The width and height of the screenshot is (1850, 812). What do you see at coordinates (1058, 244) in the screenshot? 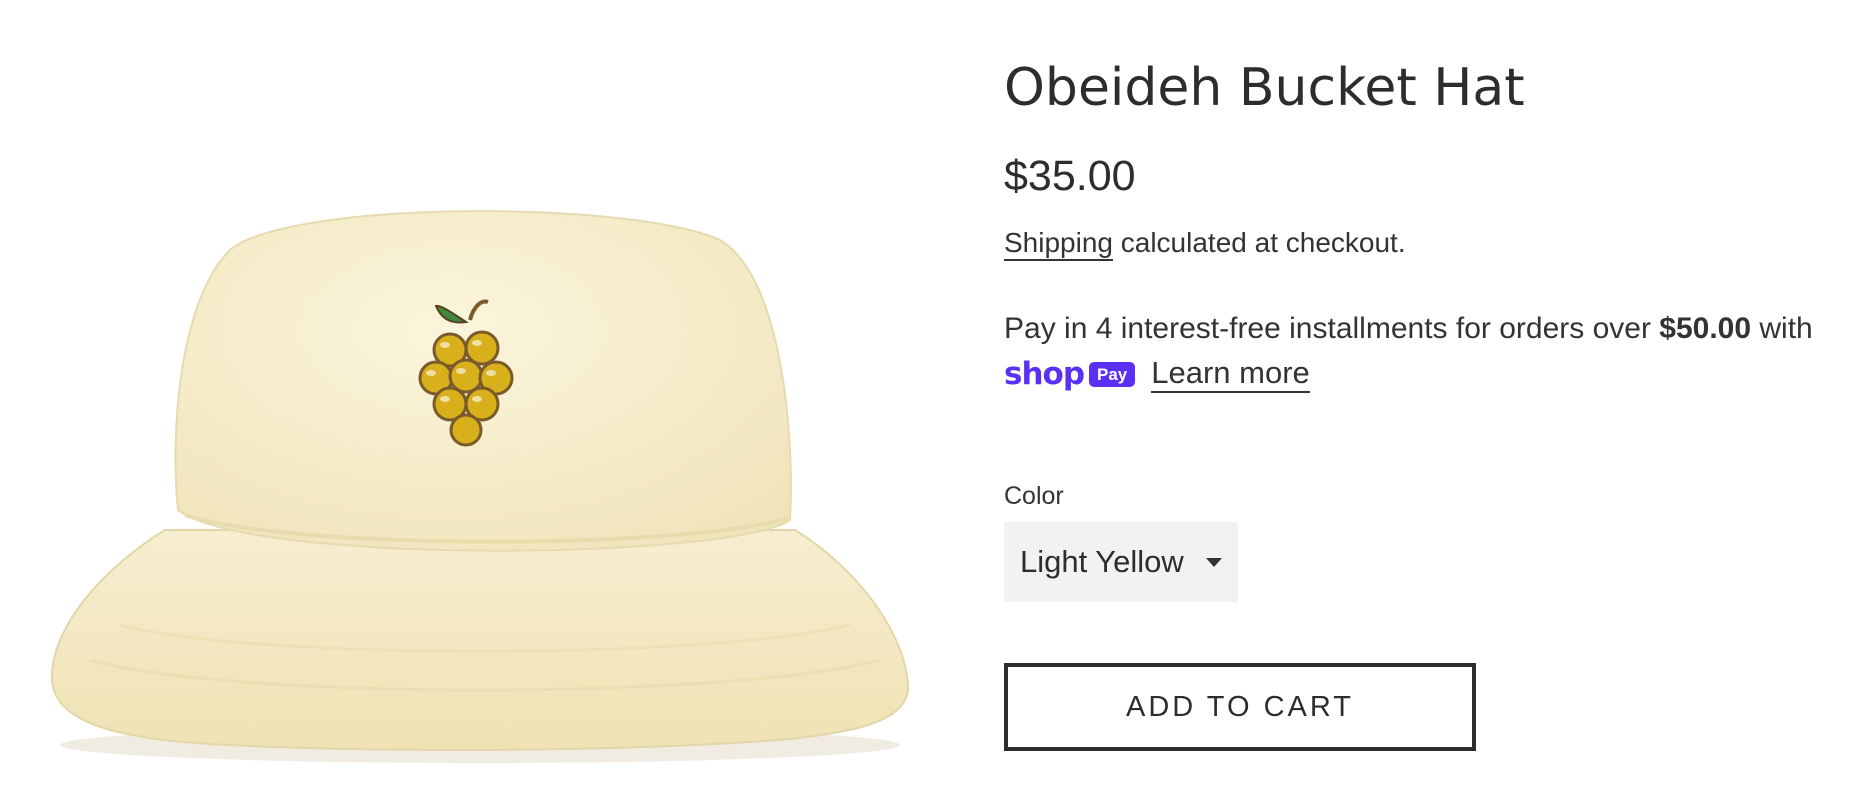
I see `shipping-link: Shipping` at bounding box center [1058, 244].